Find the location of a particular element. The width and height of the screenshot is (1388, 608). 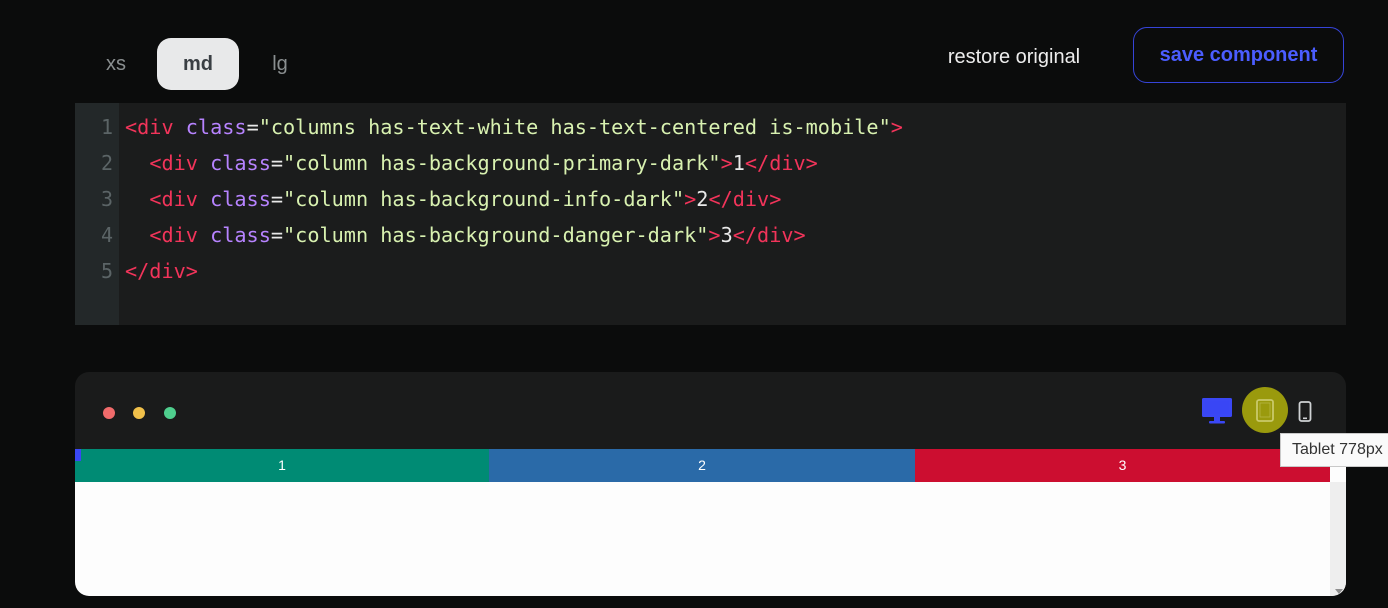

line-number: 3 is located at coordinates (106, 199).